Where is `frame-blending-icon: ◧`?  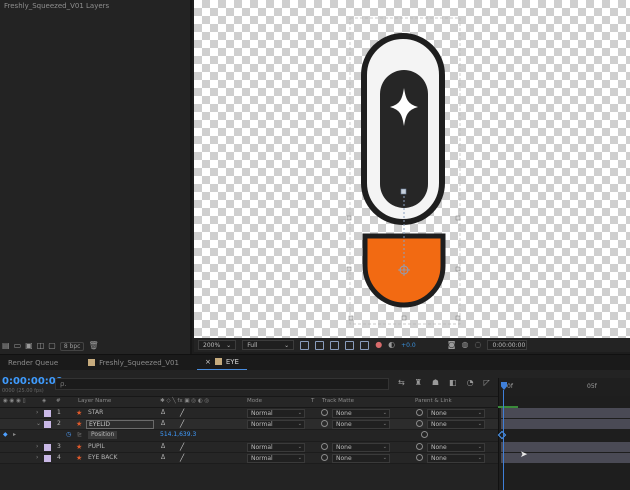 frame-blending-icon: ◧ is located at coordinates (453, 382).